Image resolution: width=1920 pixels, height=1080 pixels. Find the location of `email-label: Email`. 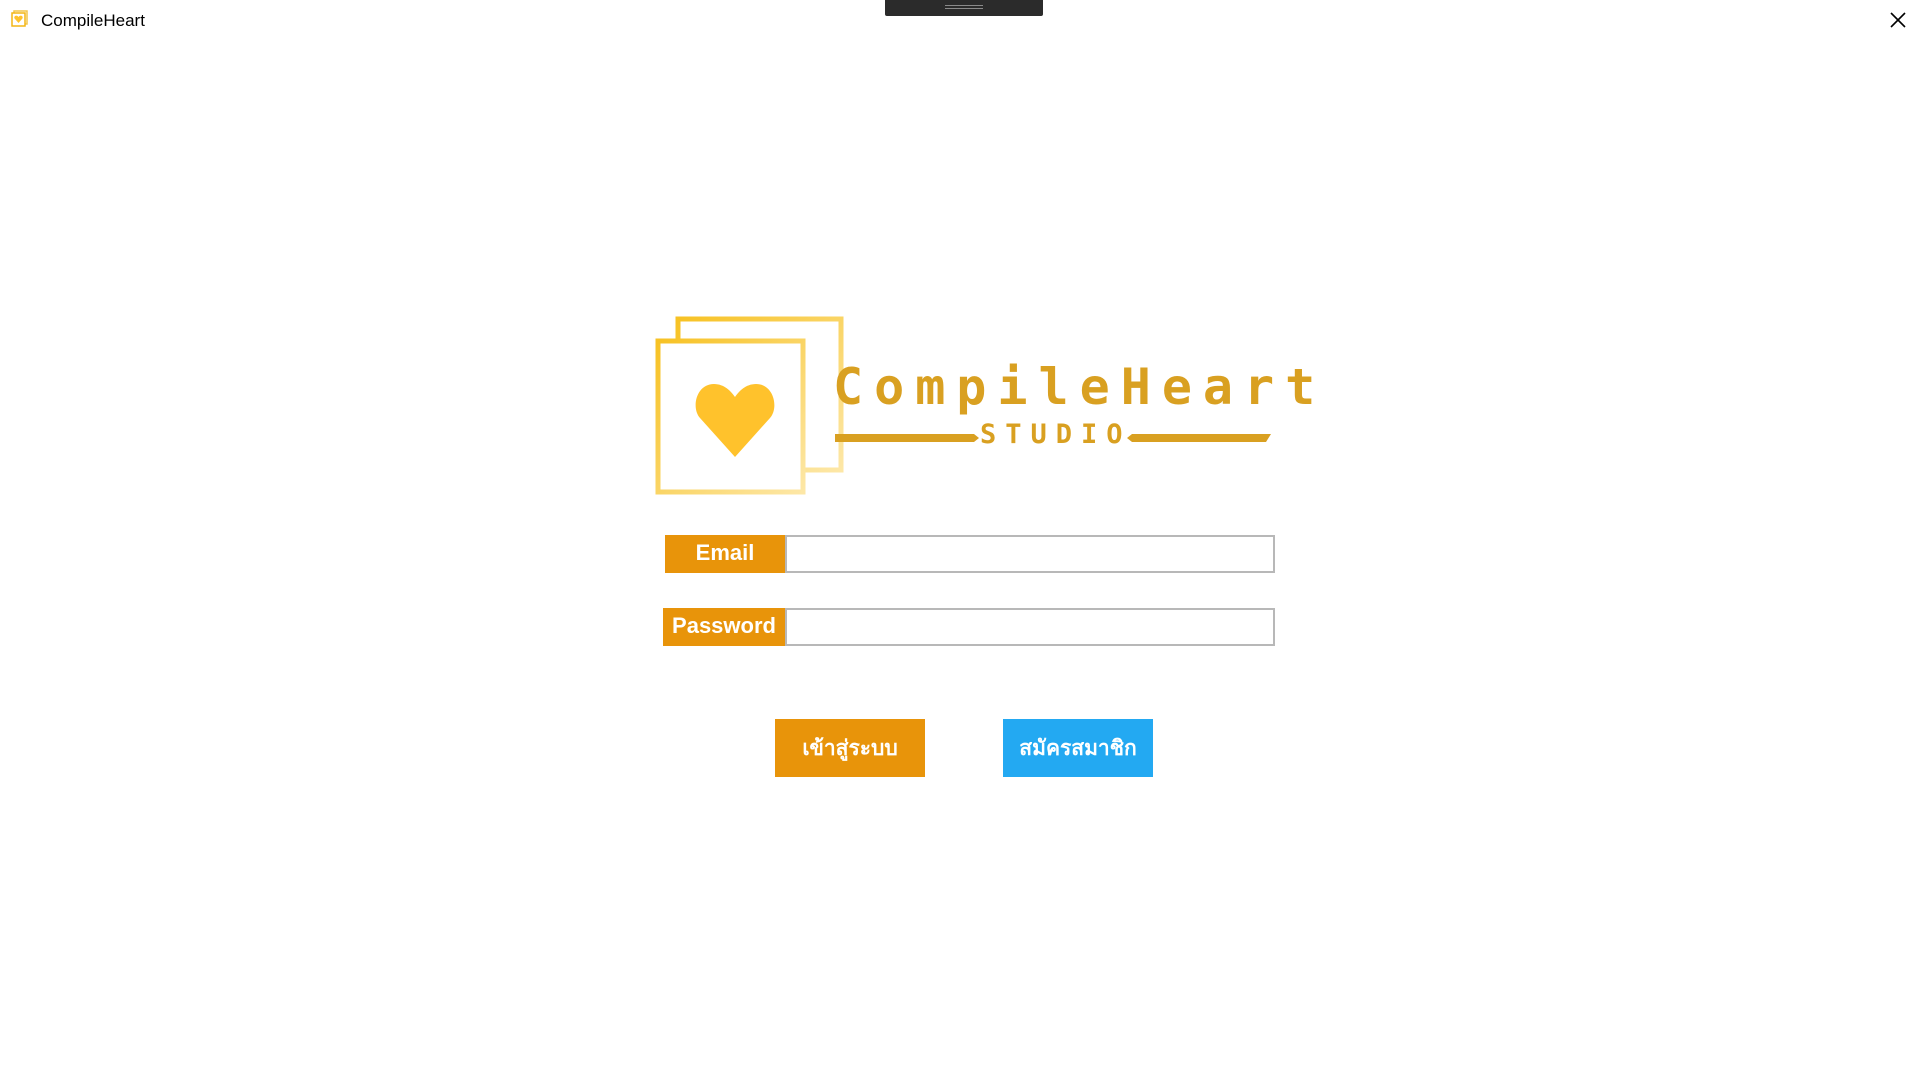

email-label: Email is located at coordinates (725, 554).